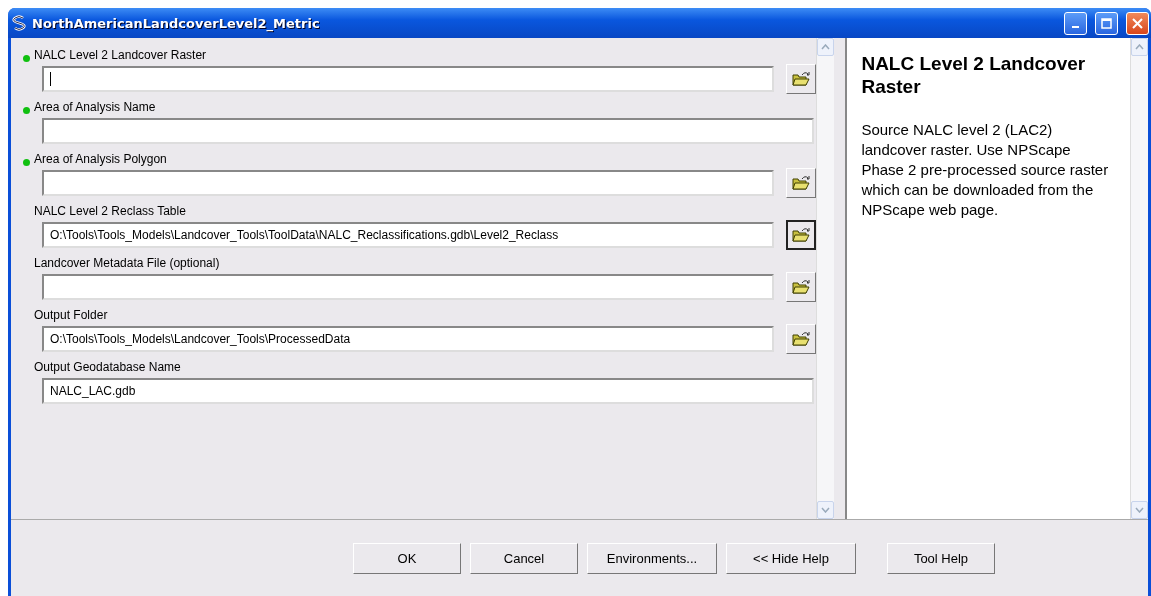  I want to click on parameter-label: Output Folder, so click(71, 315).